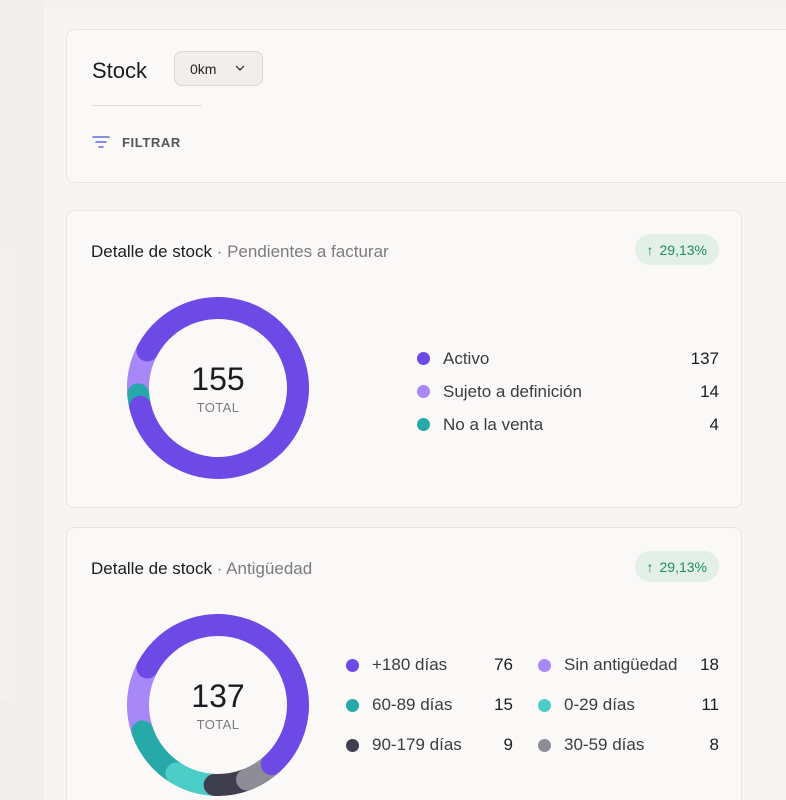  What do you see at coordinates (151, 142) in the screenshot?
I see `filter-label: FILTRAR` at bounding box center [151, 142].